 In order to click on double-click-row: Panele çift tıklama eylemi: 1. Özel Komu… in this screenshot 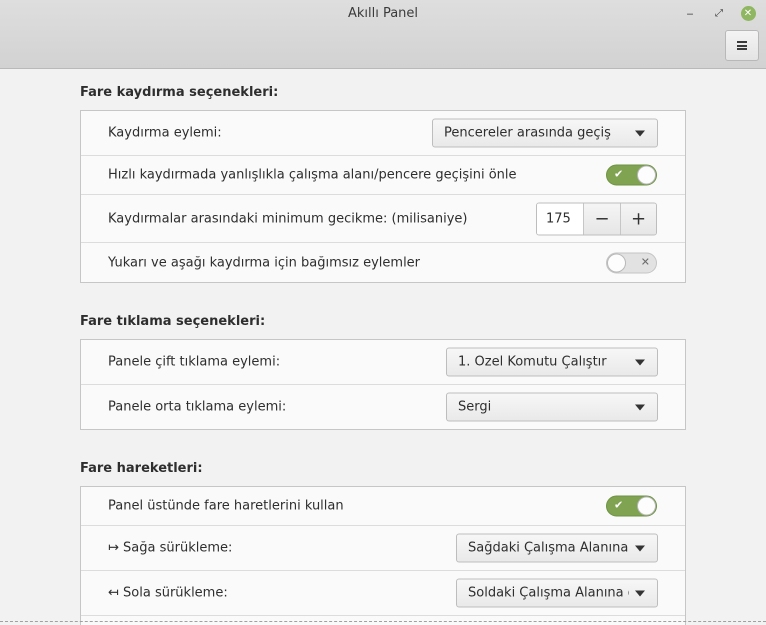, I will do `click(383, 362)`.